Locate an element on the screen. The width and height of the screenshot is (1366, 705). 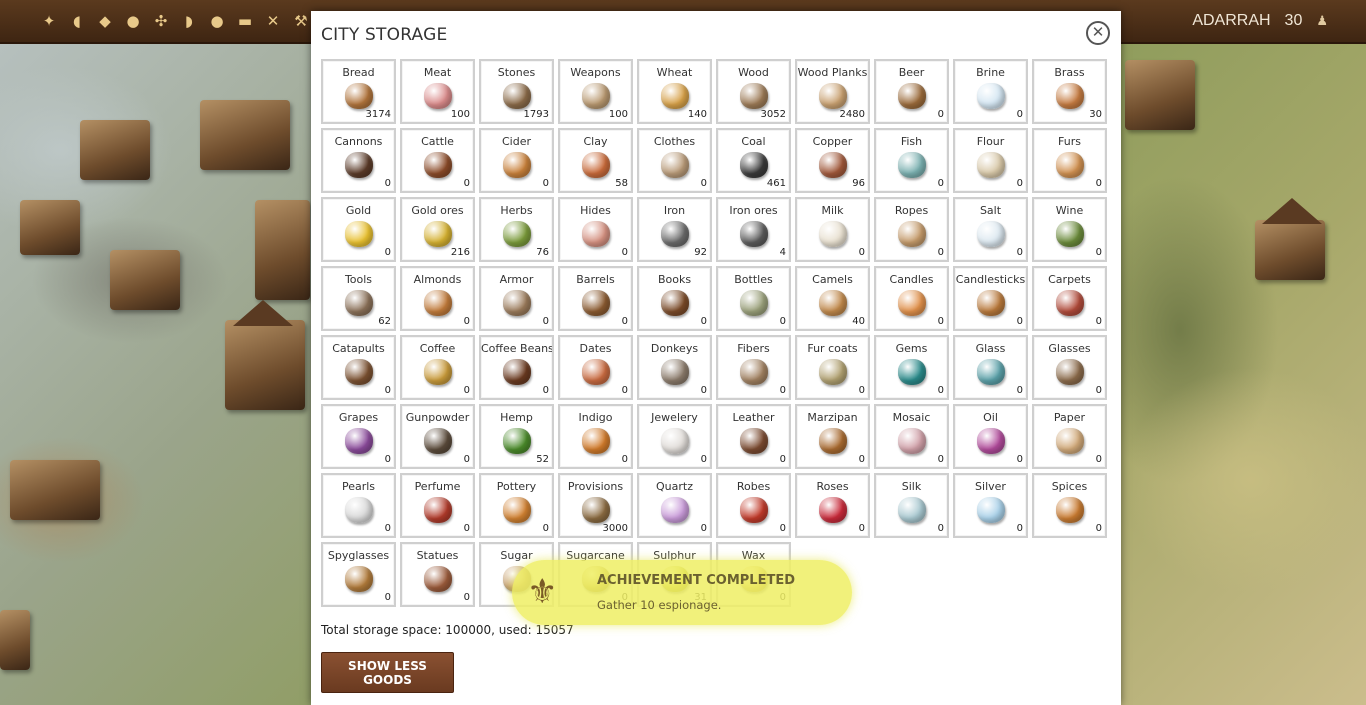
fish-icon is located at coordinates (911, 165).